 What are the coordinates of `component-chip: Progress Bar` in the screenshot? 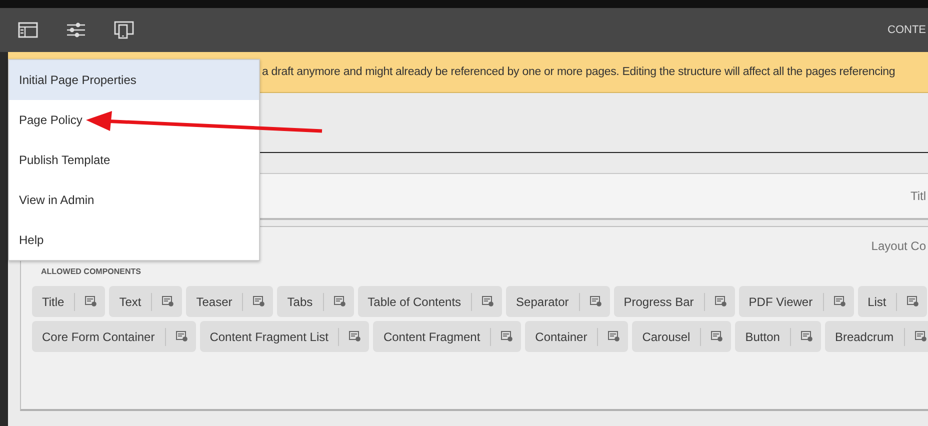 It's located at (674, 301).